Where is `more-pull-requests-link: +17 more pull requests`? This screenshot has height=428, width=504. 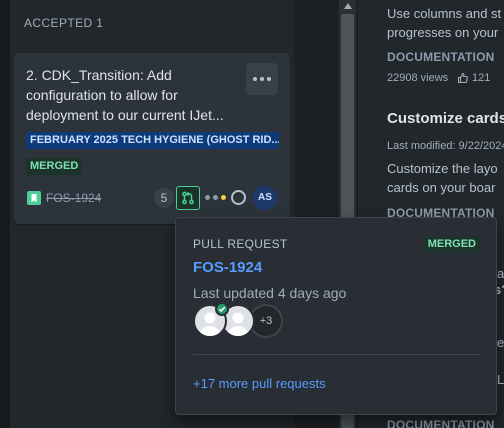
more-pull-requests-link: +17 more pull requests is located at coordinates (259, 383).